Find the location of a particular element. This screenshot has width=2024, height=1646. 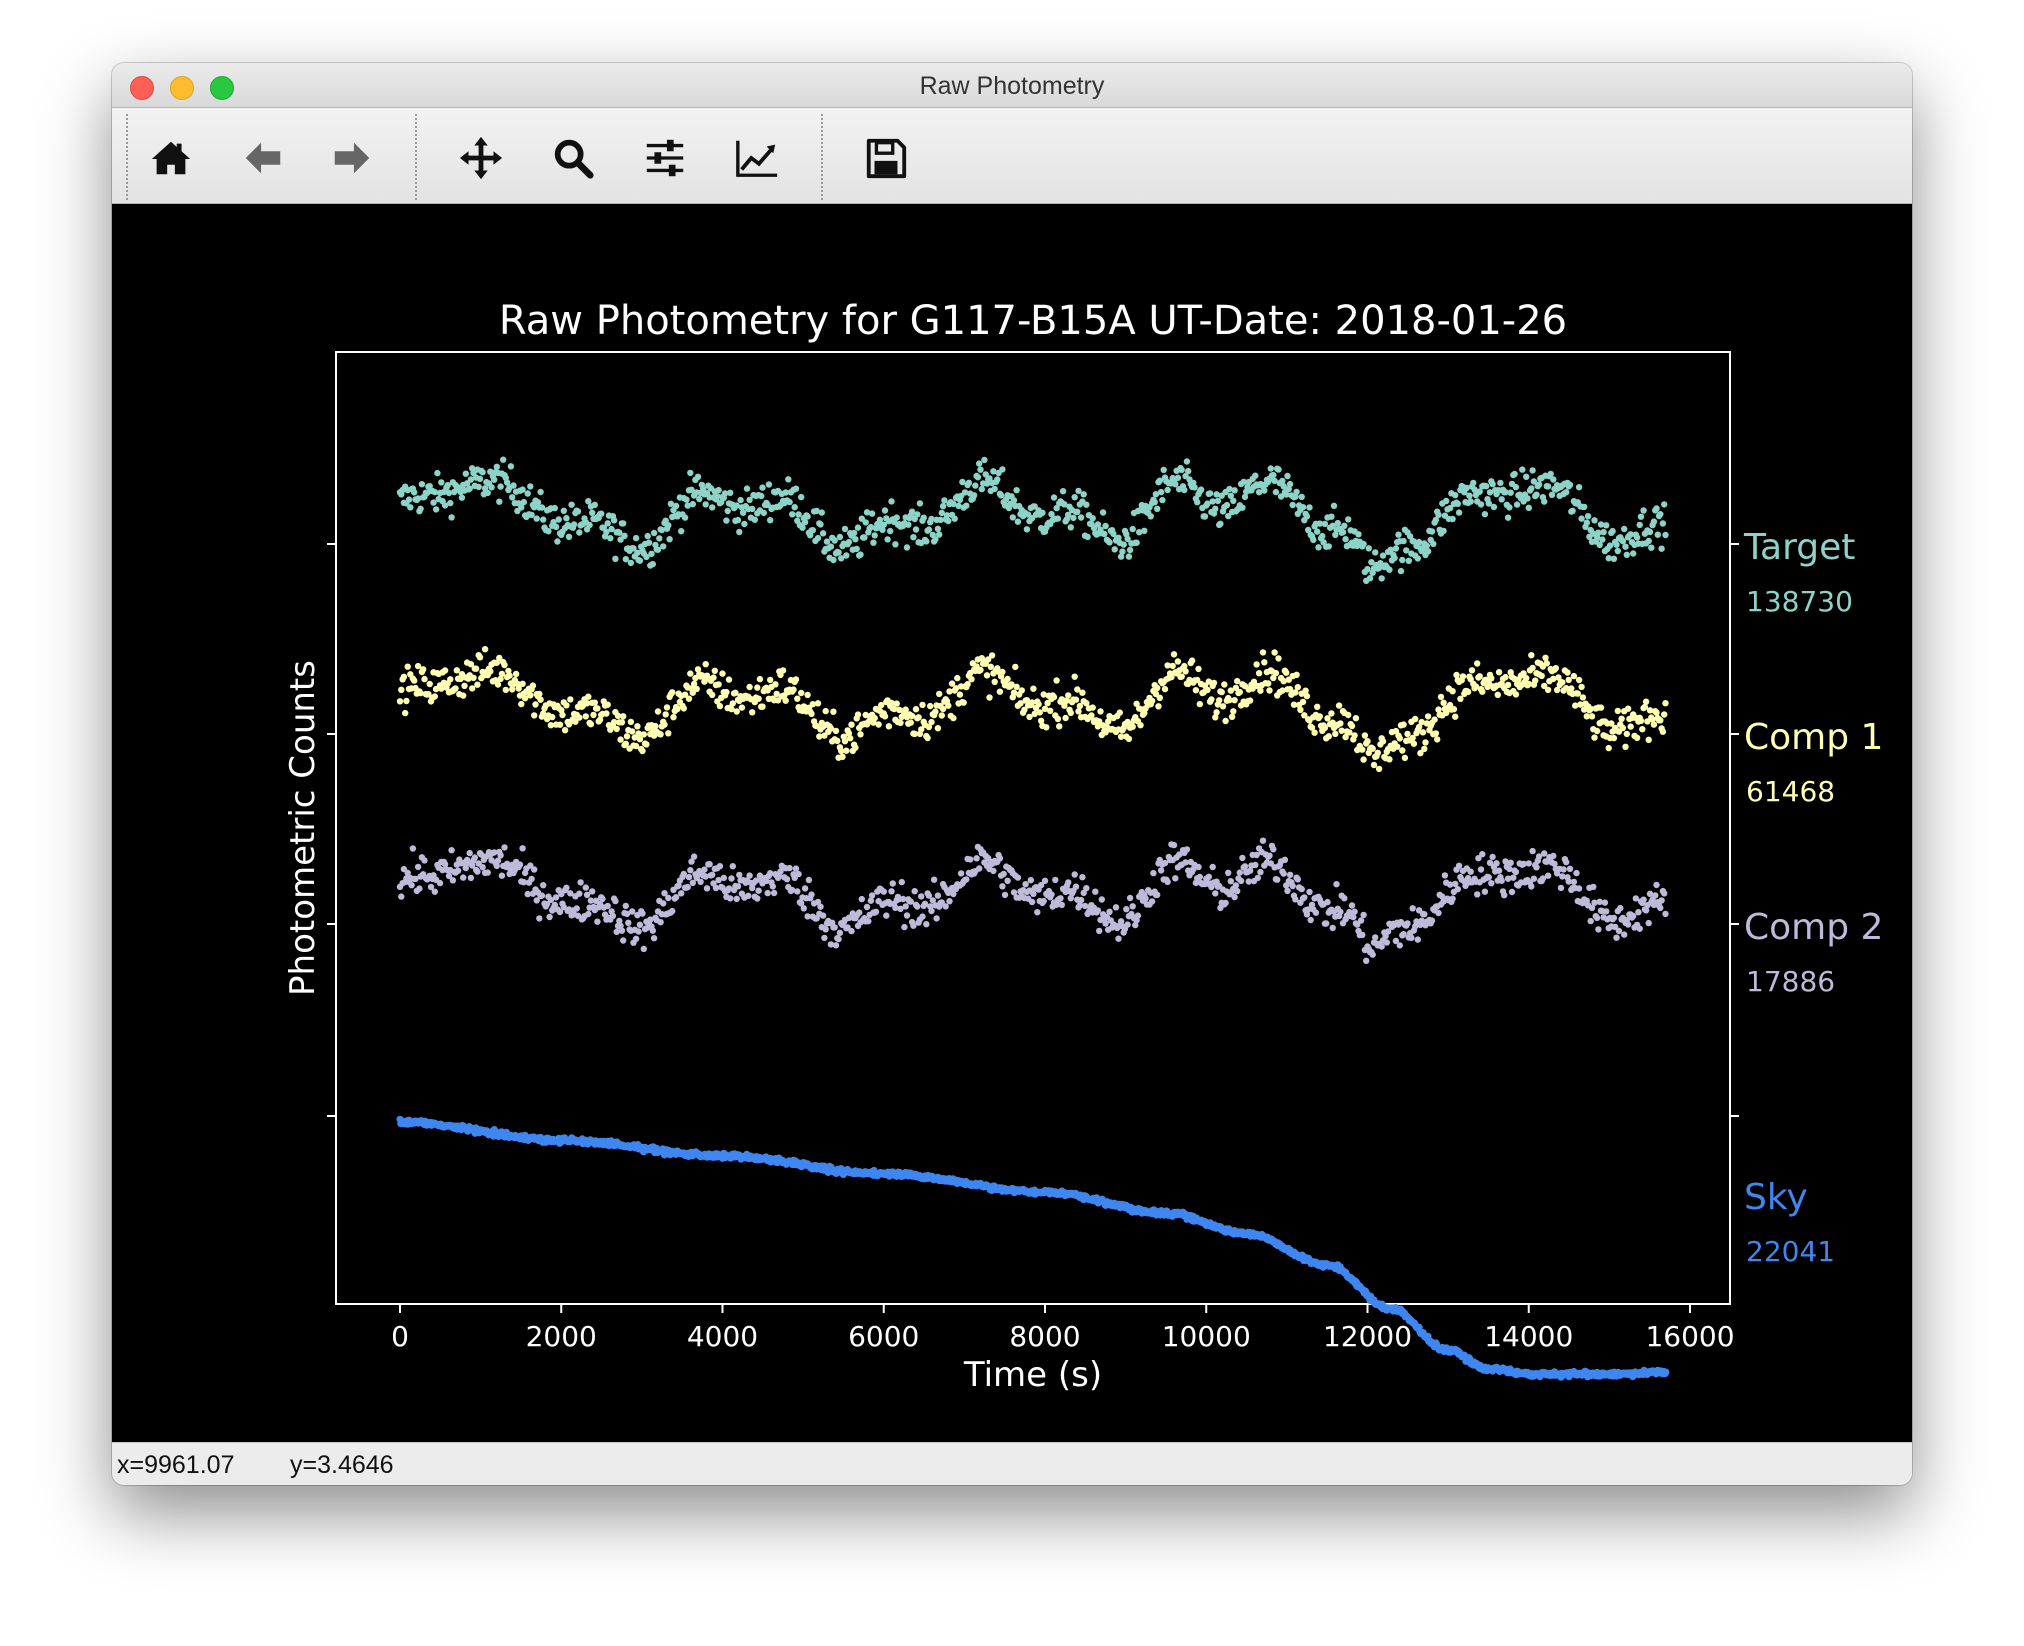

forward-button is located at coordinates (352, 158).